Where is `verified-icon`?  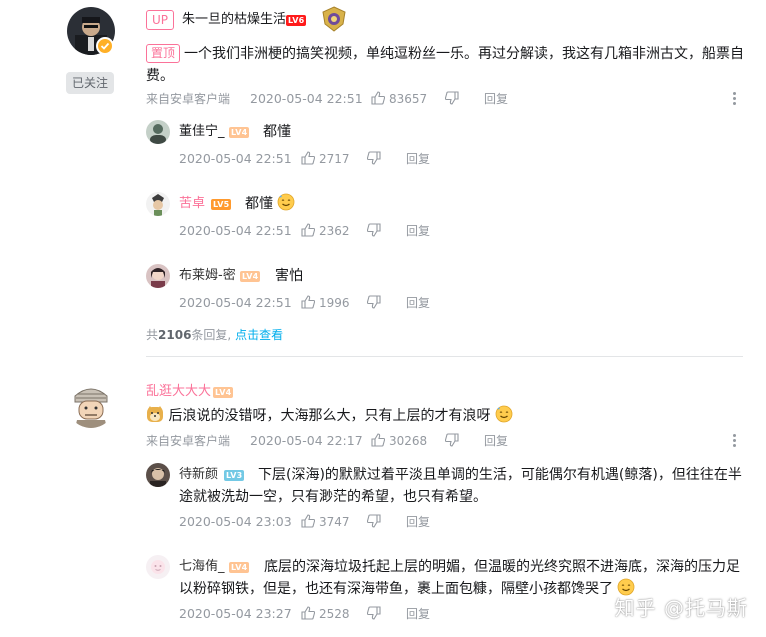 verified-icon is located at coordinates (105, 46).